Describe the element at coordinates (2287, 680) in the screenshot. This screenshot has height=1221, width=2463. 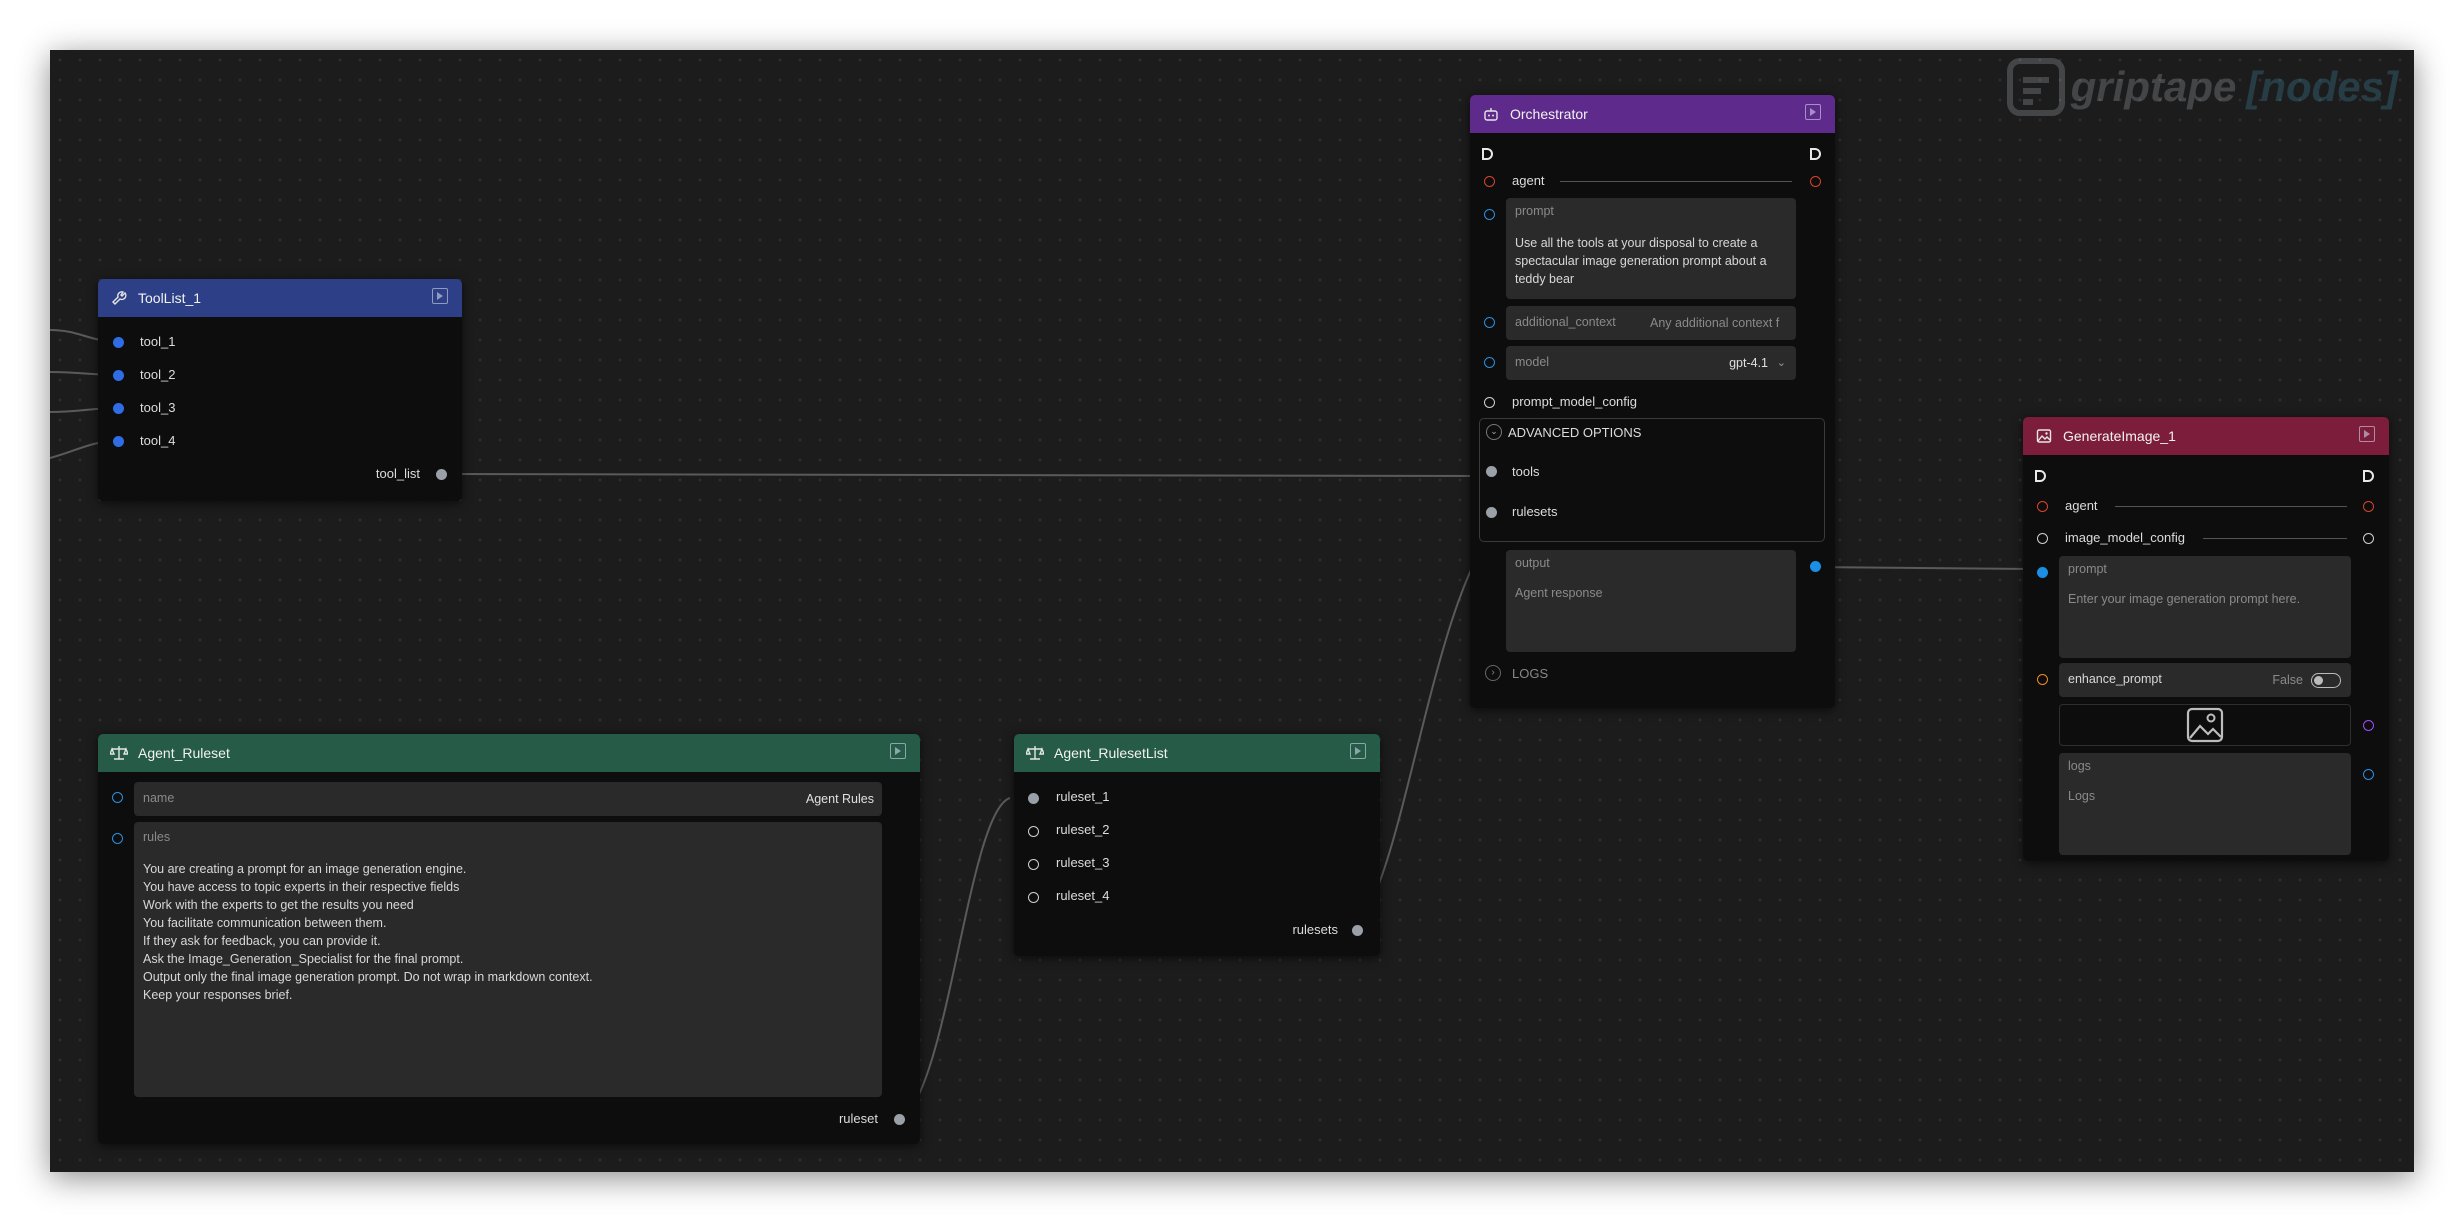
I see `enhance-prompt-value: False` at that location.